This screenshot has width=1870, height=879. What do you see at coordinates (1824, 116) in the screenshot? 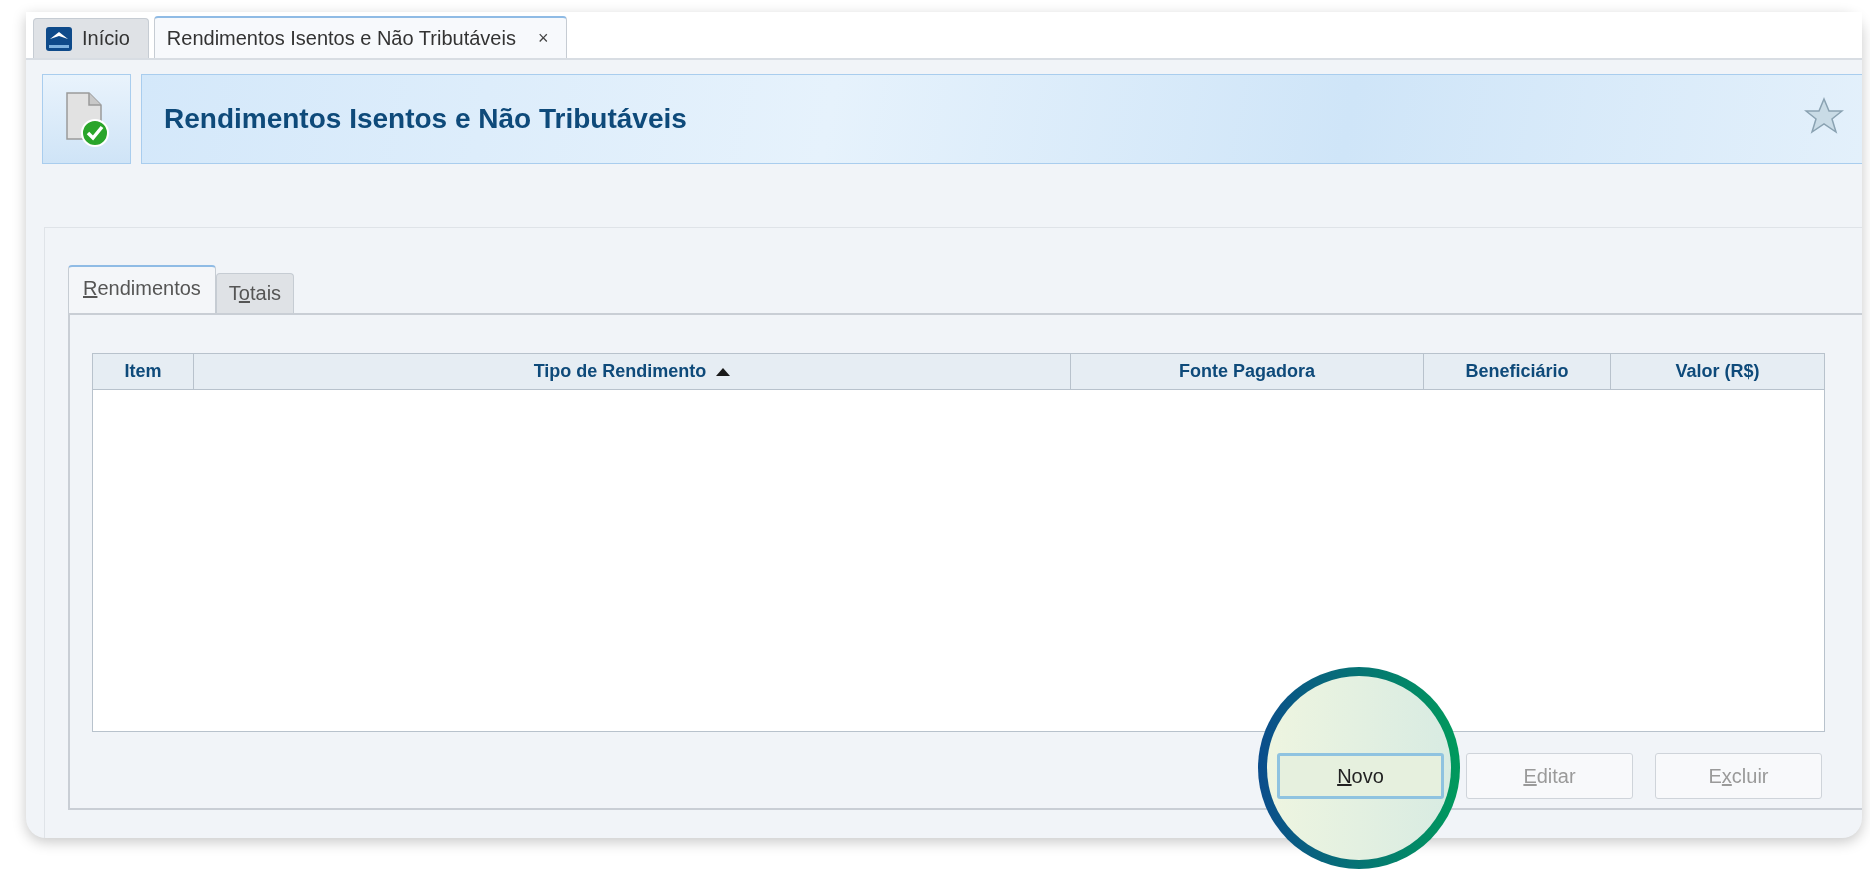
I see `star-icon` at bounding box center [1824, 116].